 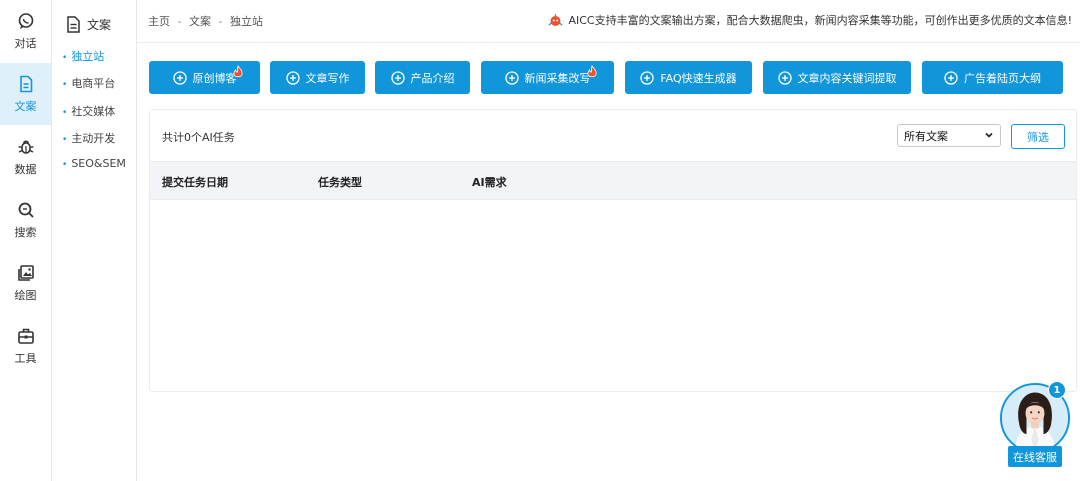 What do you see at coordinates (432, 78) in the screenshot?
I see `button-label: 产品介绍` at bounding box center [432, 78].